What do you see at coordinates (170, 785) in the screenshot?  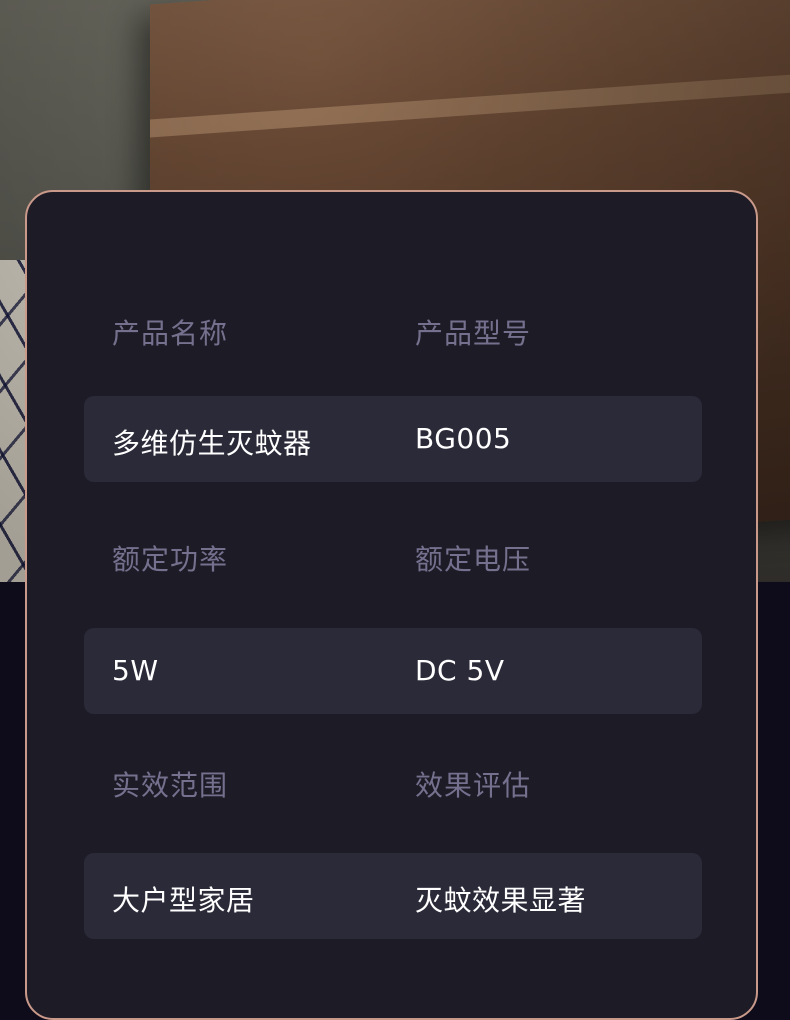 I see `spec-label-effective-range: 实效范围` at bounding box center [170, 785].